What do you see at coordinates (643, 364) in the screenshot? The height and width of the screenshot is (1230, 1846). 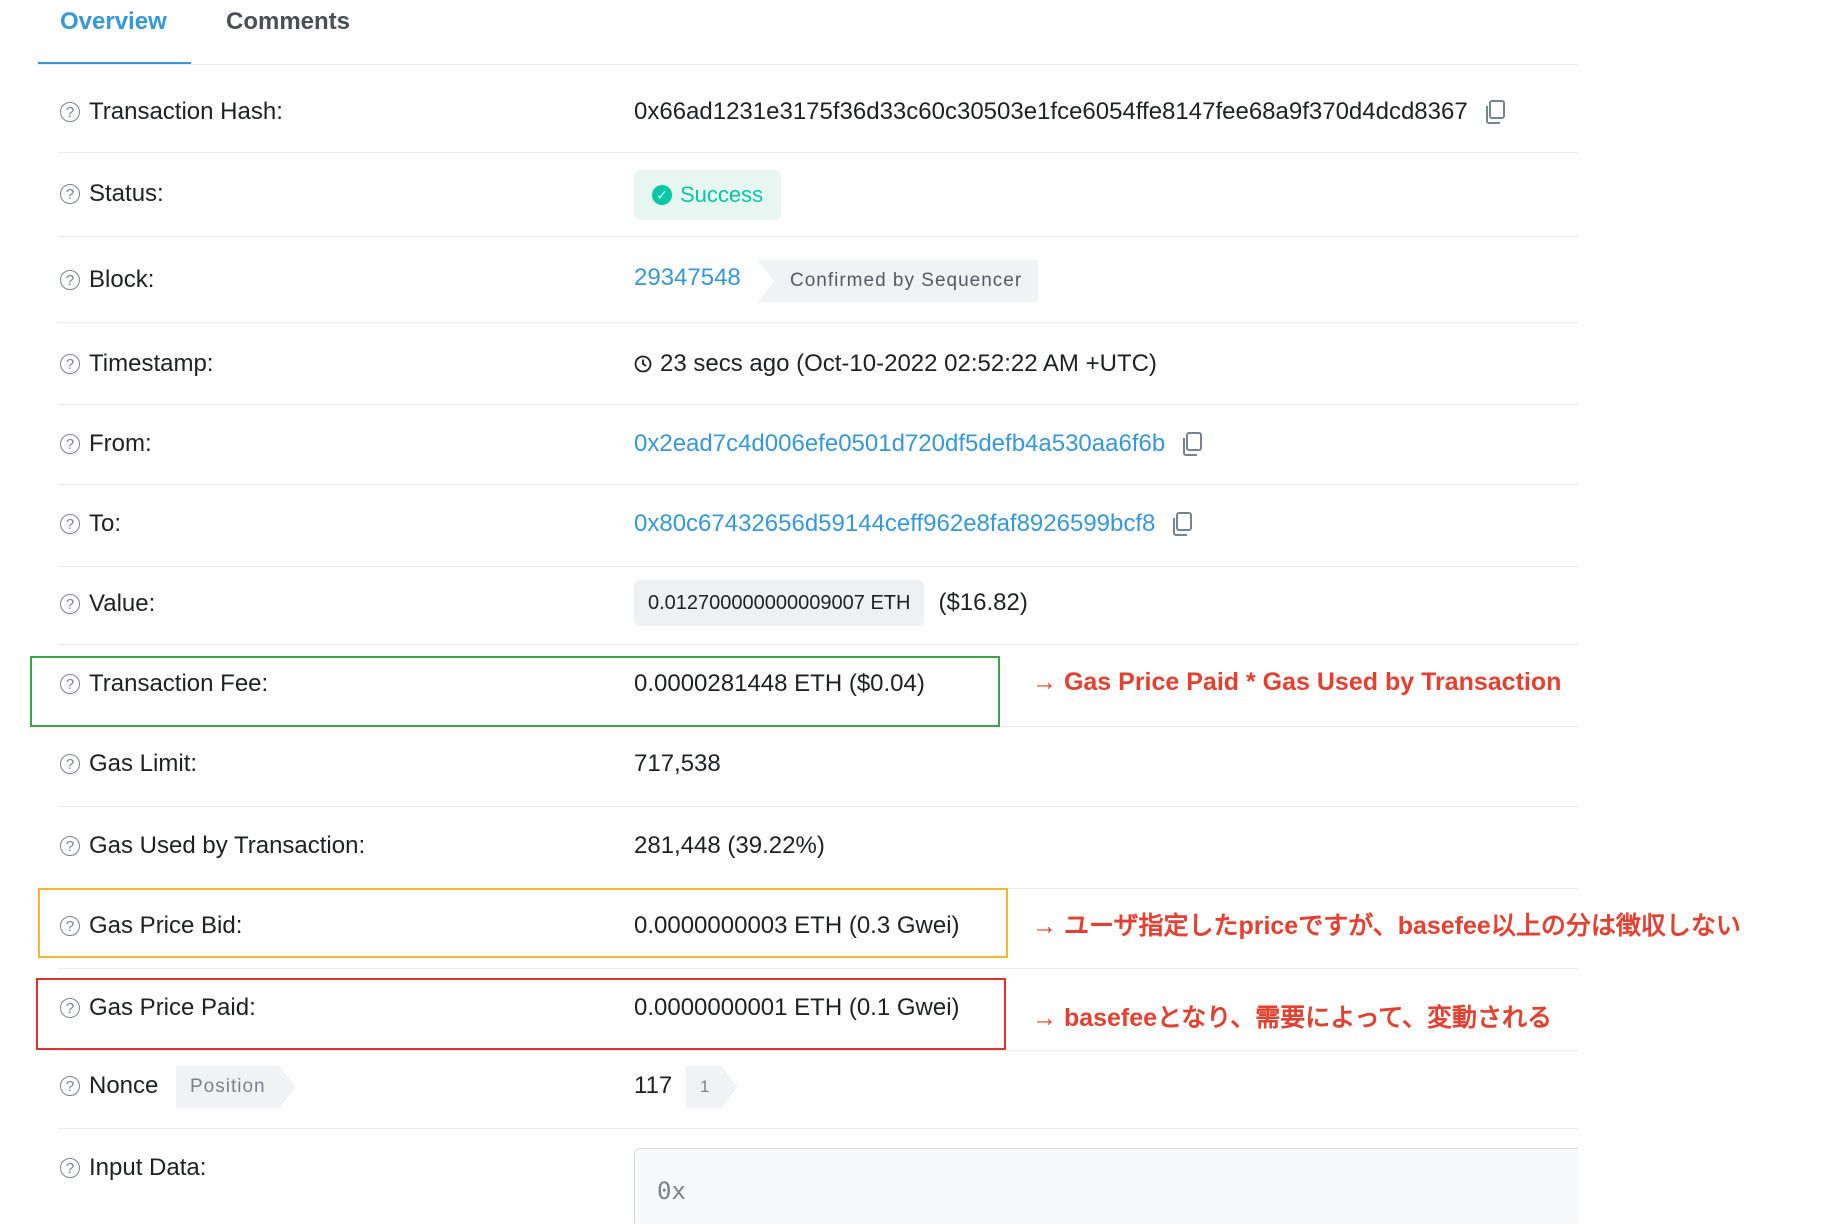 I see `clock-icon` at bounding box center [643, 364].